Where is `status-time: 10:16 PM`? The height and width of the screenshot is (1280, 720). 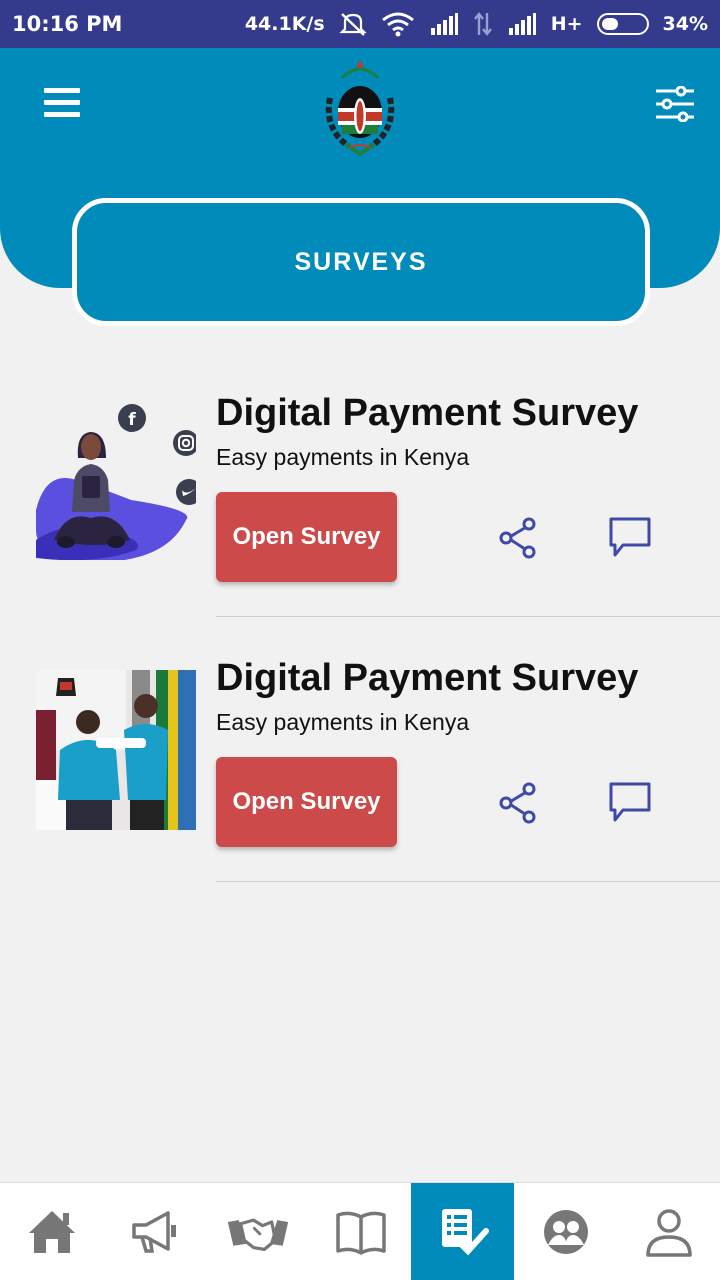 status-time: 10:16 PM is located at coordinates (67, 24).